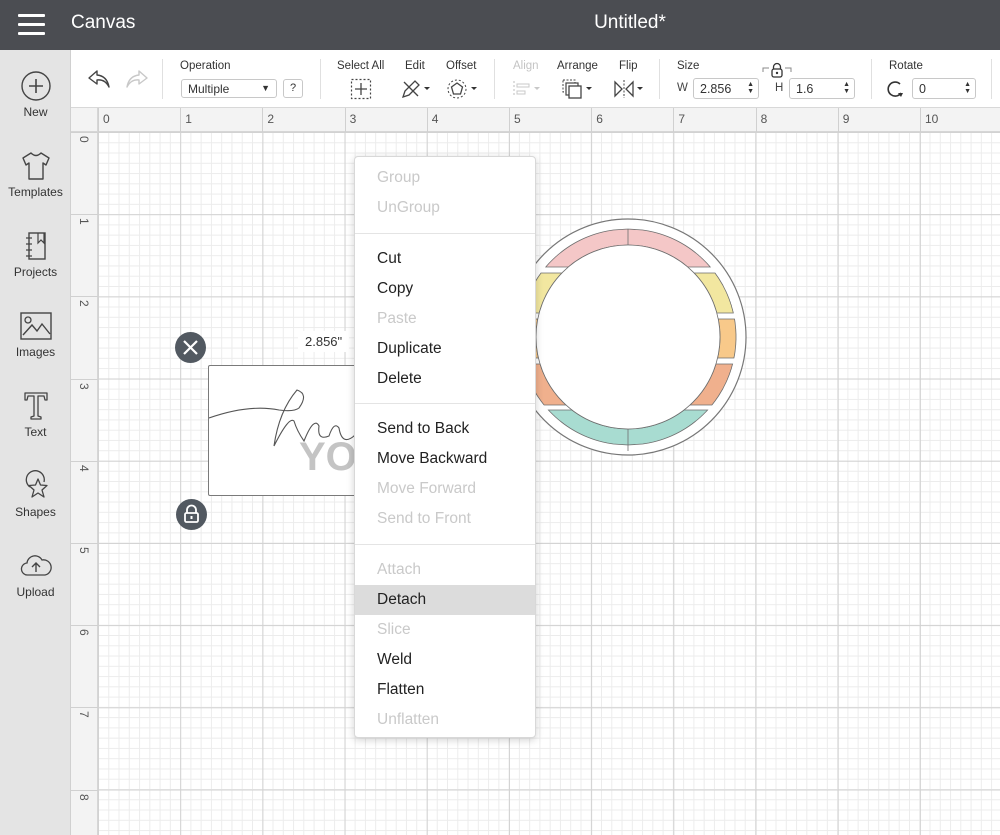 The height and width of the screenshot is (835, 1000). I want to click on document-title: Untitled*, so click(630, 22).